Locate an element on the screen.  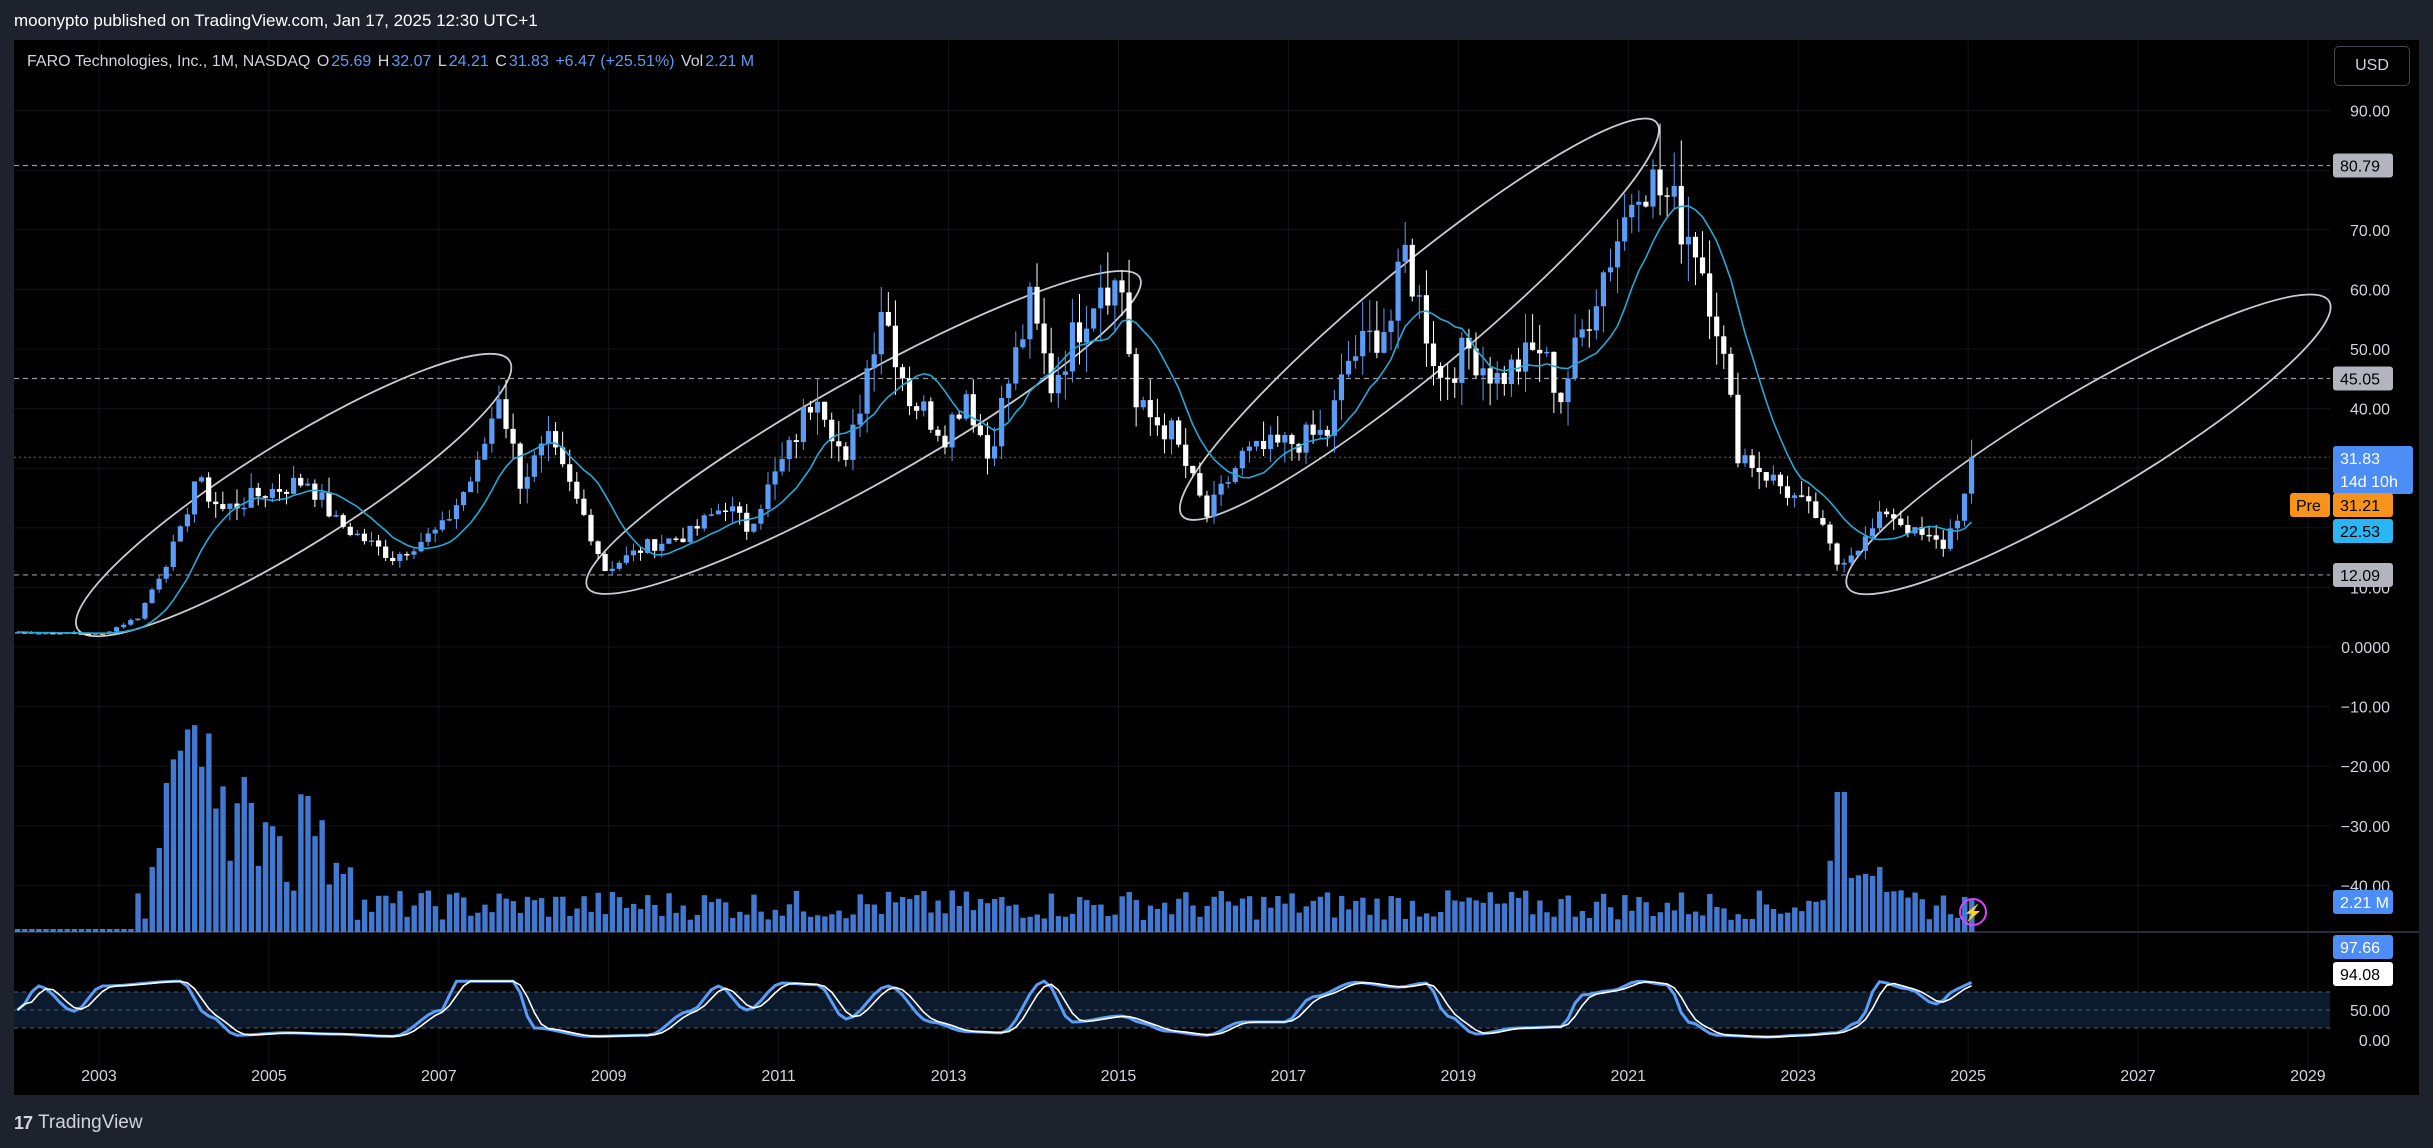
currency-button: USD is located at coordinates (2372, 66).